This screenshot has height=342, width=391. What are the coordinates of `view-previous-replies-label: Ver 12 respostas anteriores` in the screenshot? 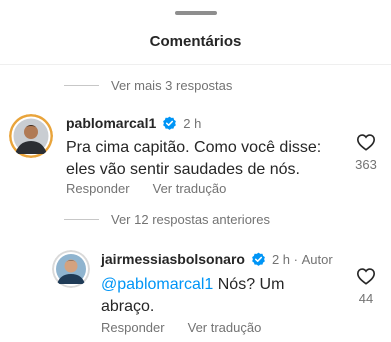 It's located at (190, 219).